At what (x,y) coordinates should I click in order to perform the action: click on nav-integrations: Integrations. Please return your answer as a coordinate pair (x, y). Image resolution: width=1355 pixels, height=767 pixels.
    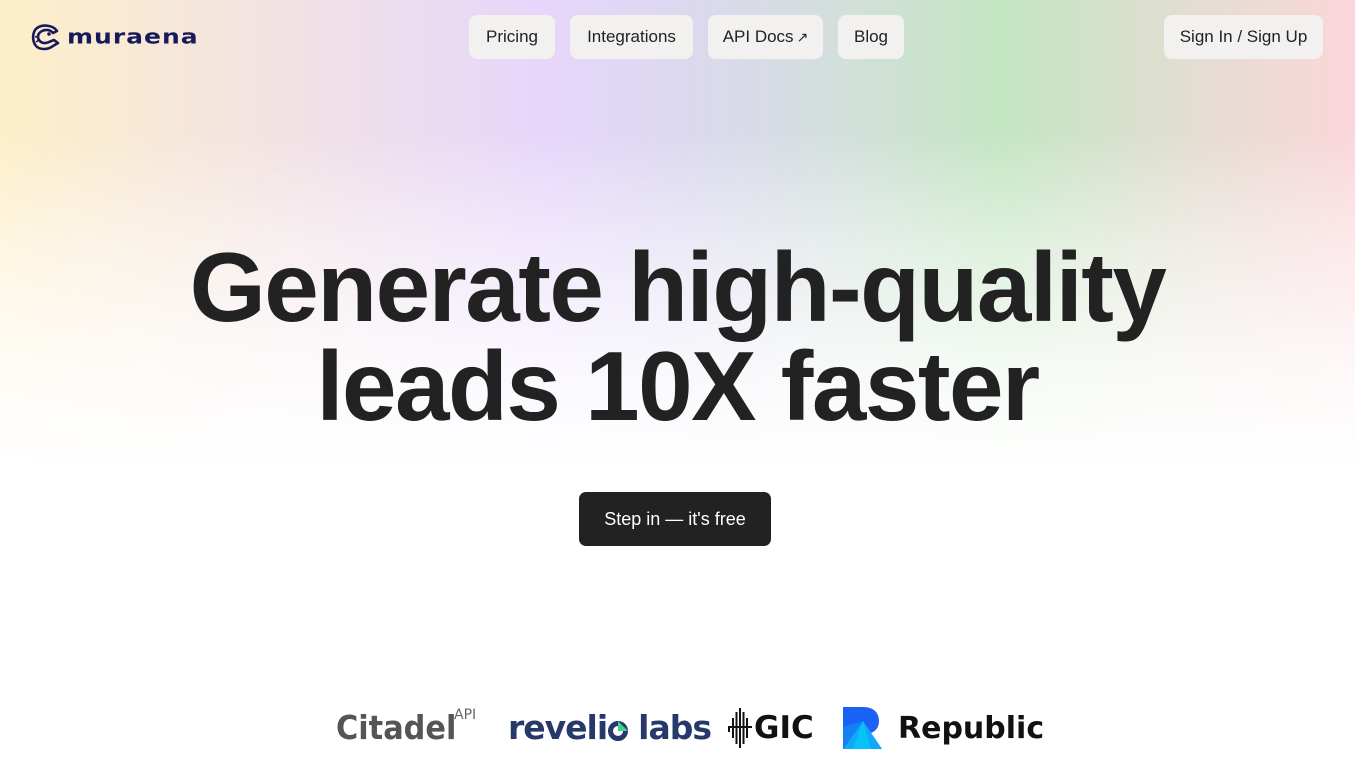
    Looking at the image, I should click on (631, 37).